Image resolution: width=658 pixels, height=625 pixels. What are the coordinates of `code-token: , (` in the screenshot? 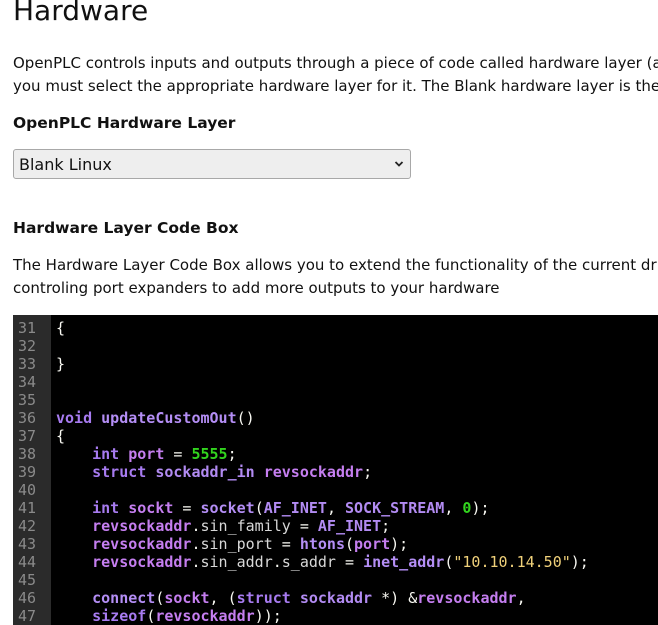 It's located at (223, 598).